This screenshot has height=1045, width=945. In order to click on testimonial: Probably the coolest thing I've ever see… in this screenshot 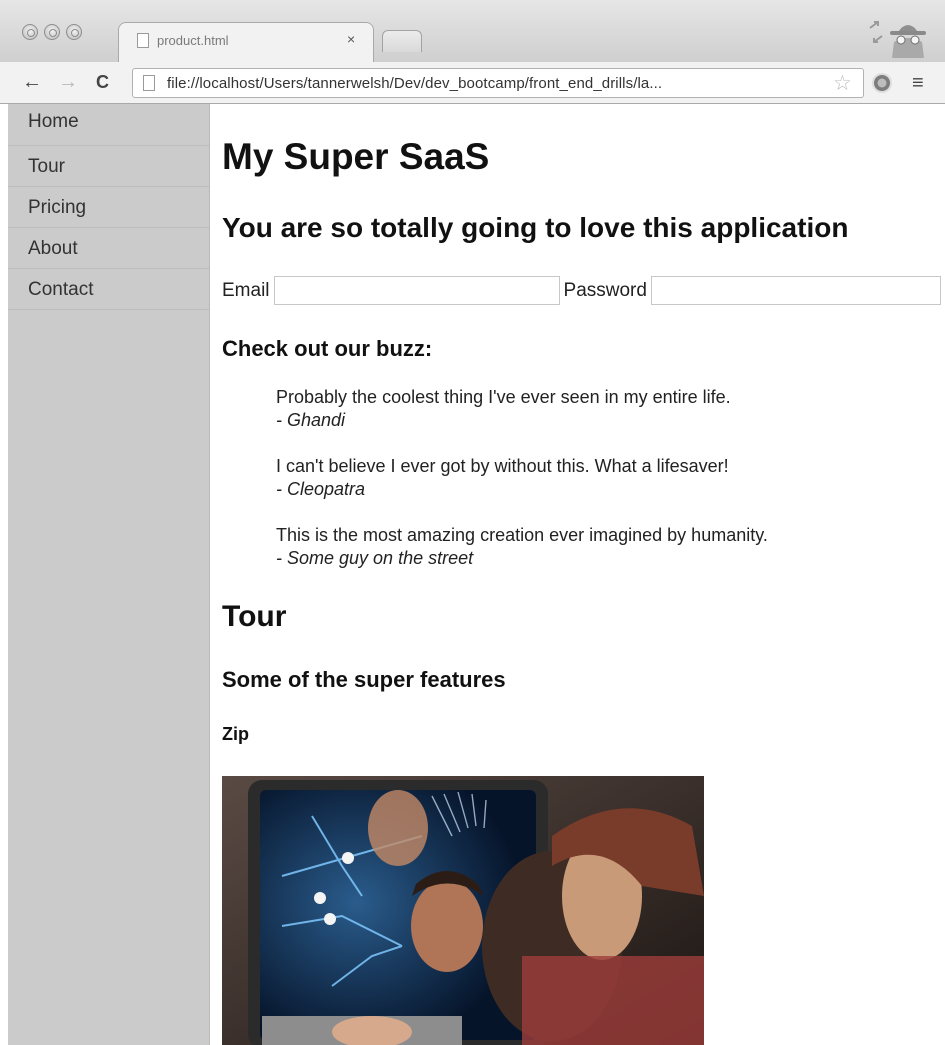, I will do `click(606, 409)`.